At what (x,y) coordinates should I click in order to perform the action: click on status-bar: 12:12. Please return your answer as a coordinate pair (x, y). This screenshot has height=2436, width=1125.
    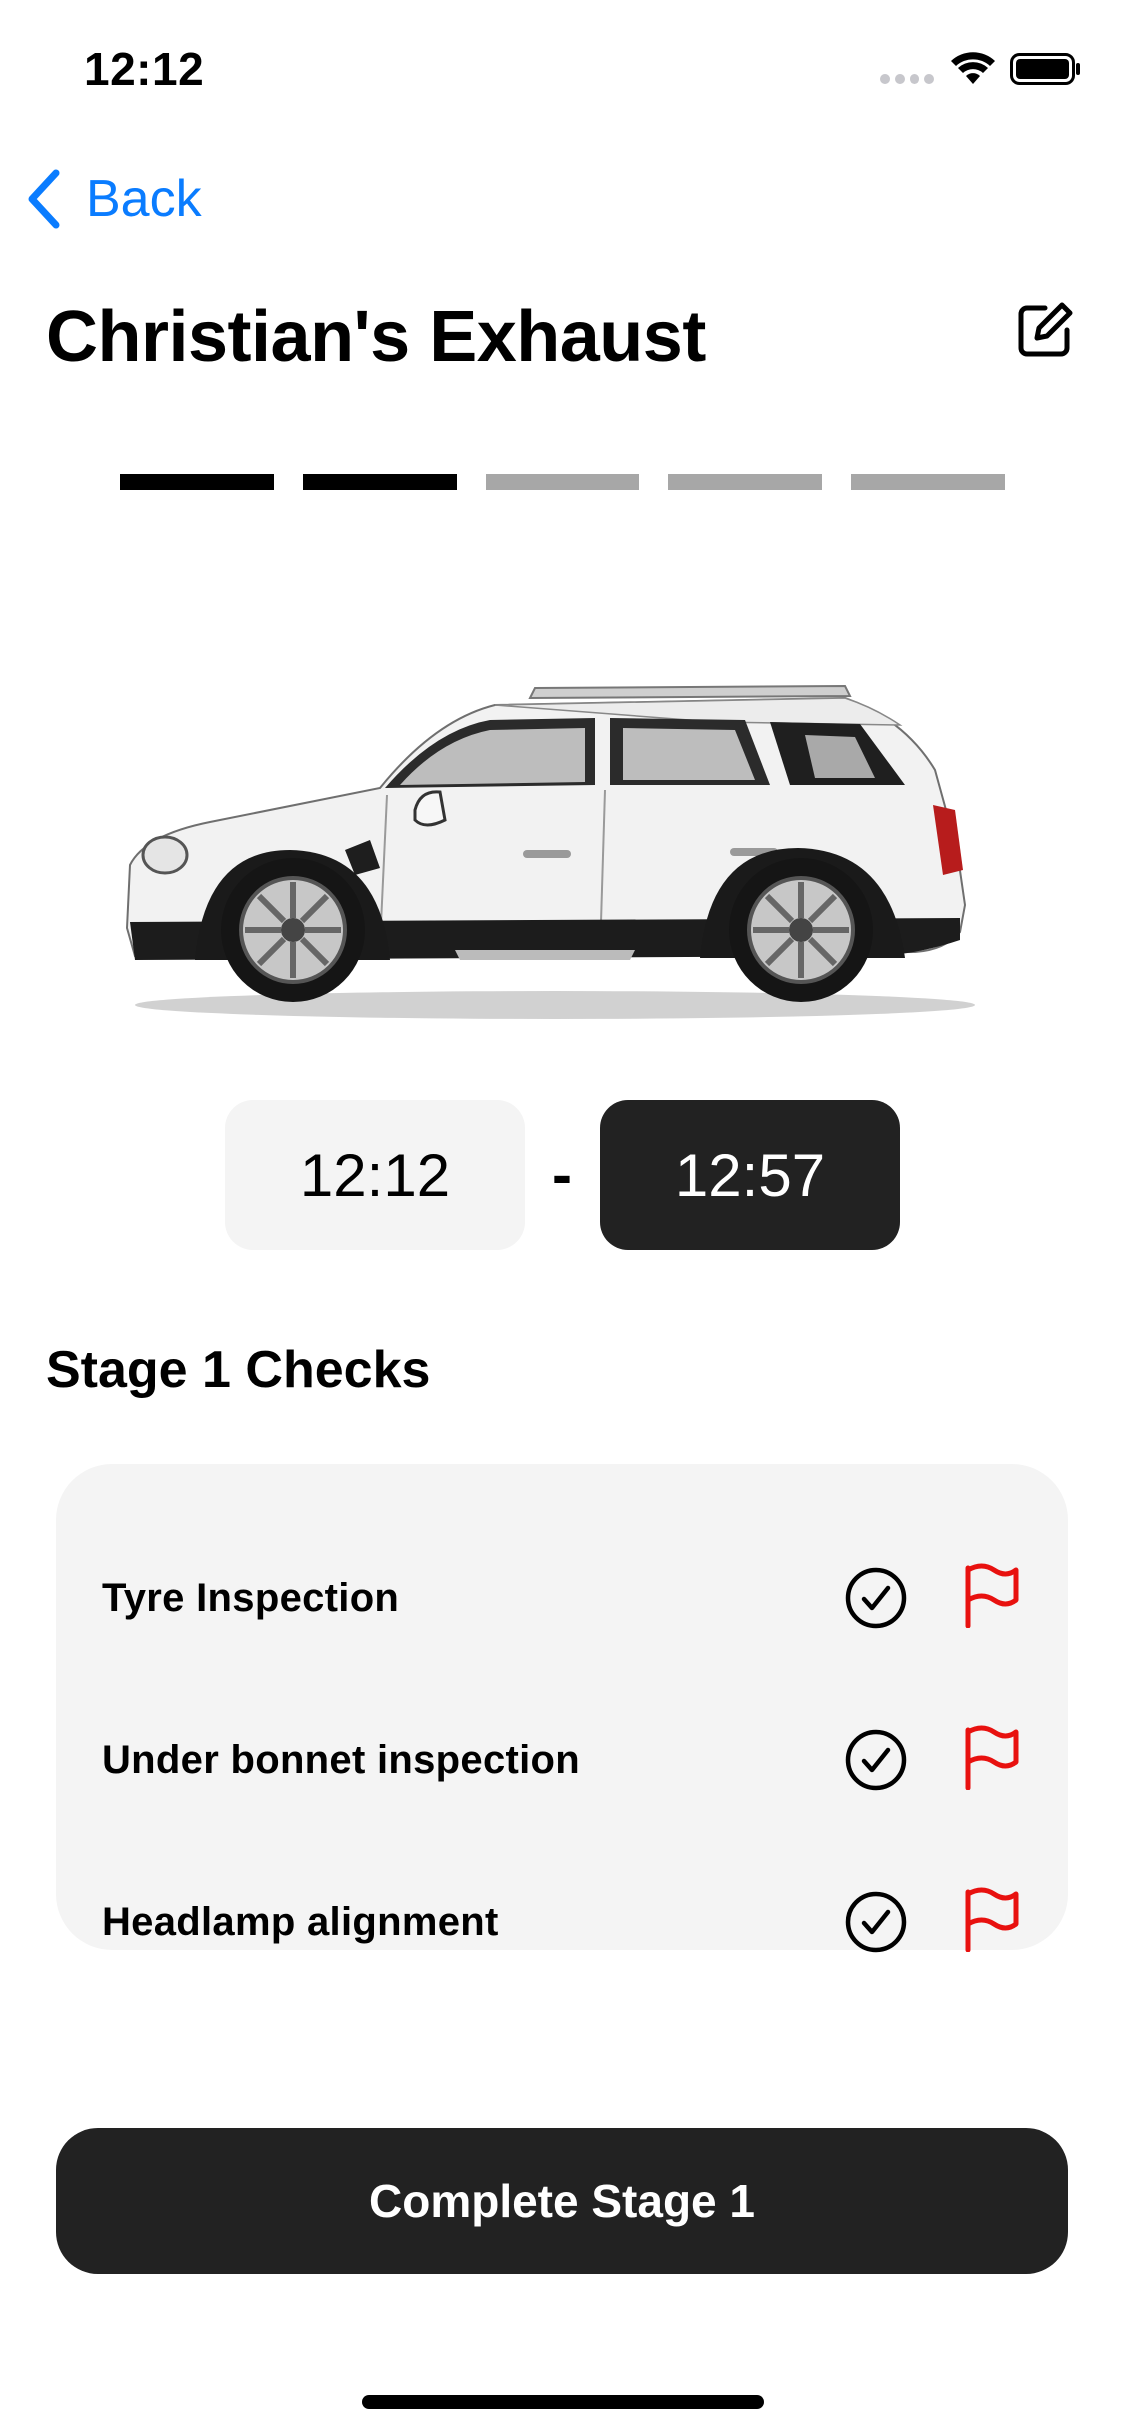
    Looking at the image, I should click on (562, 66).